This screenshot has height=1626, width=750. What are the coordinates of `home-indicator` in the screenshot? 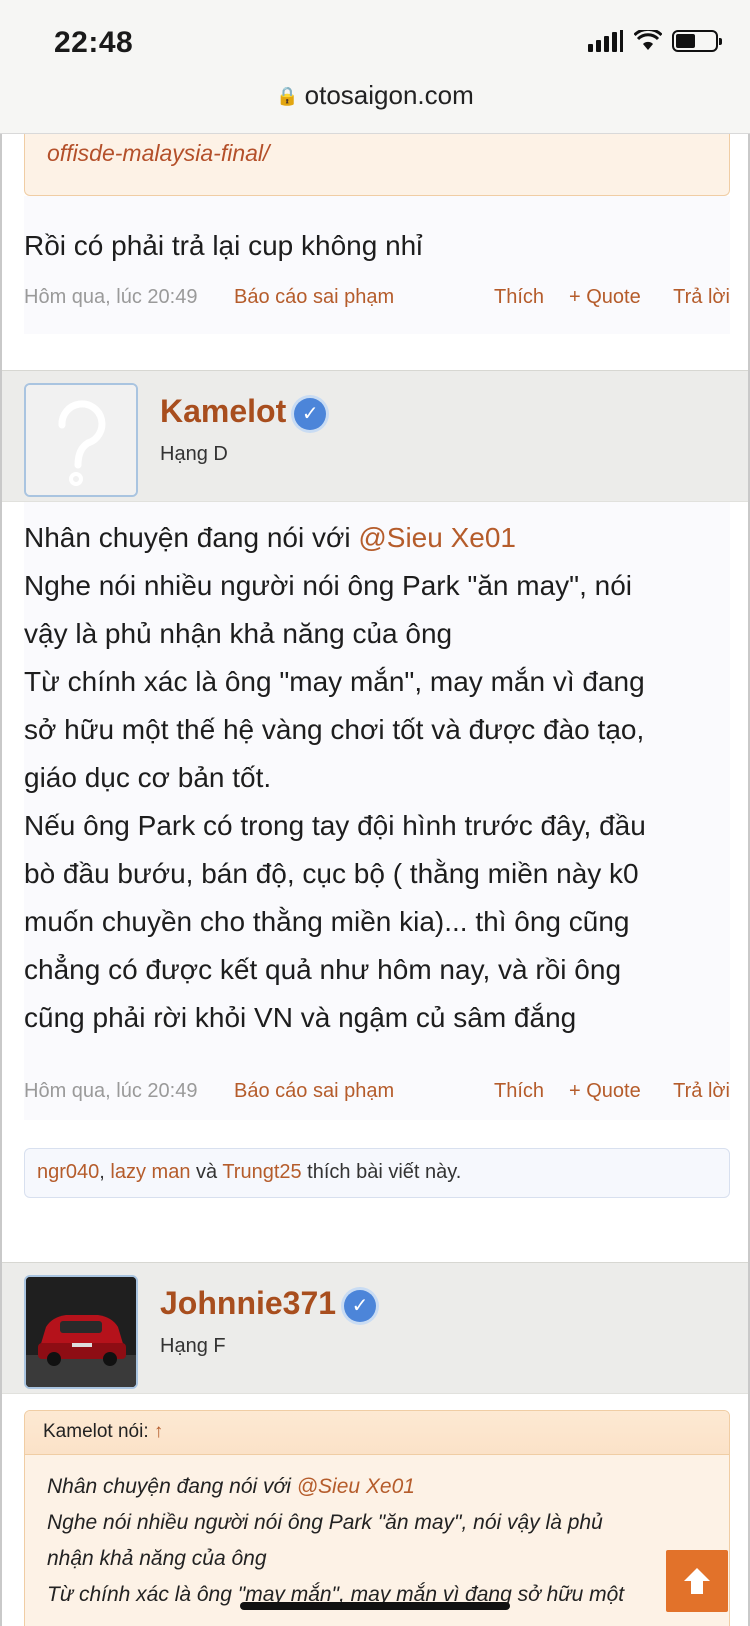 It's located at (375, 1606).